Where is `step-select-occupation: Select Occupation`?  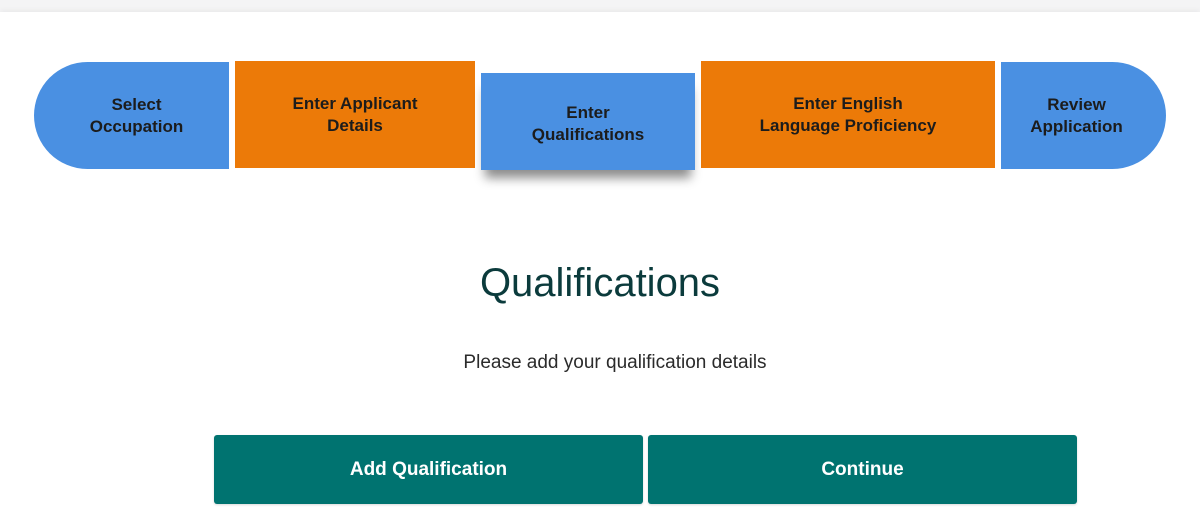 step-select-occupation: Select Occupation is located at coordinates (131, 115).